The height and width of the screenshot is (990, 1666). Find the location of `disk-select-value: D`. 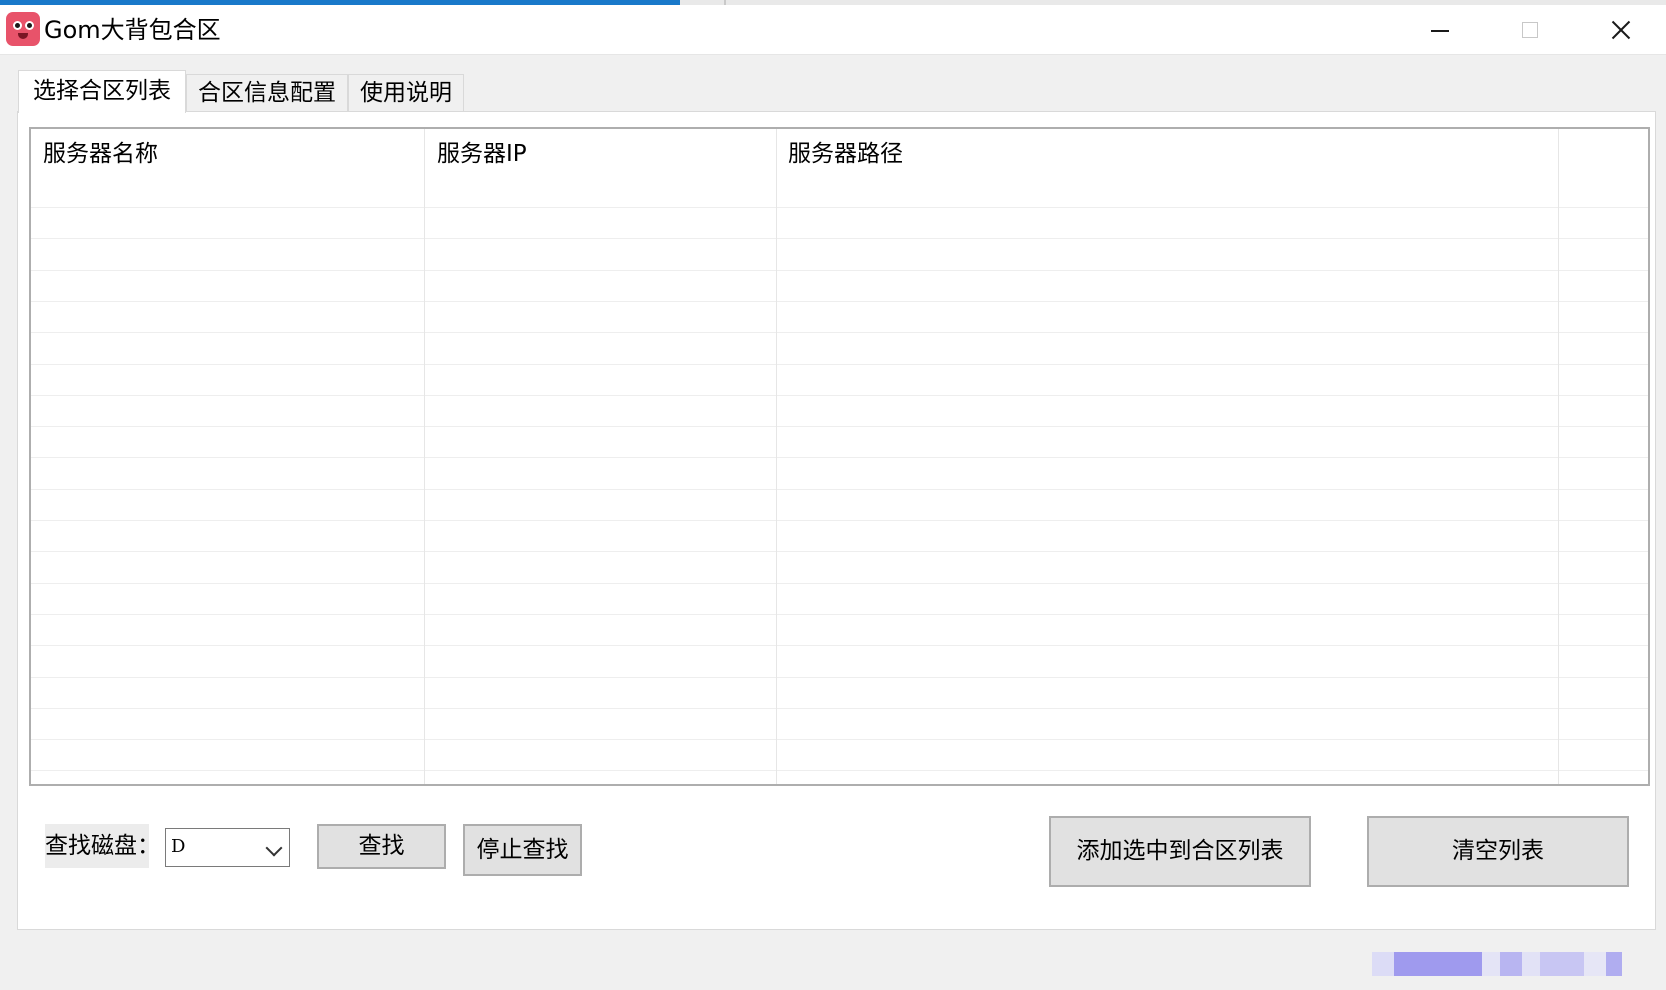

disk-select-value: D is located at coordinates (178, 846).